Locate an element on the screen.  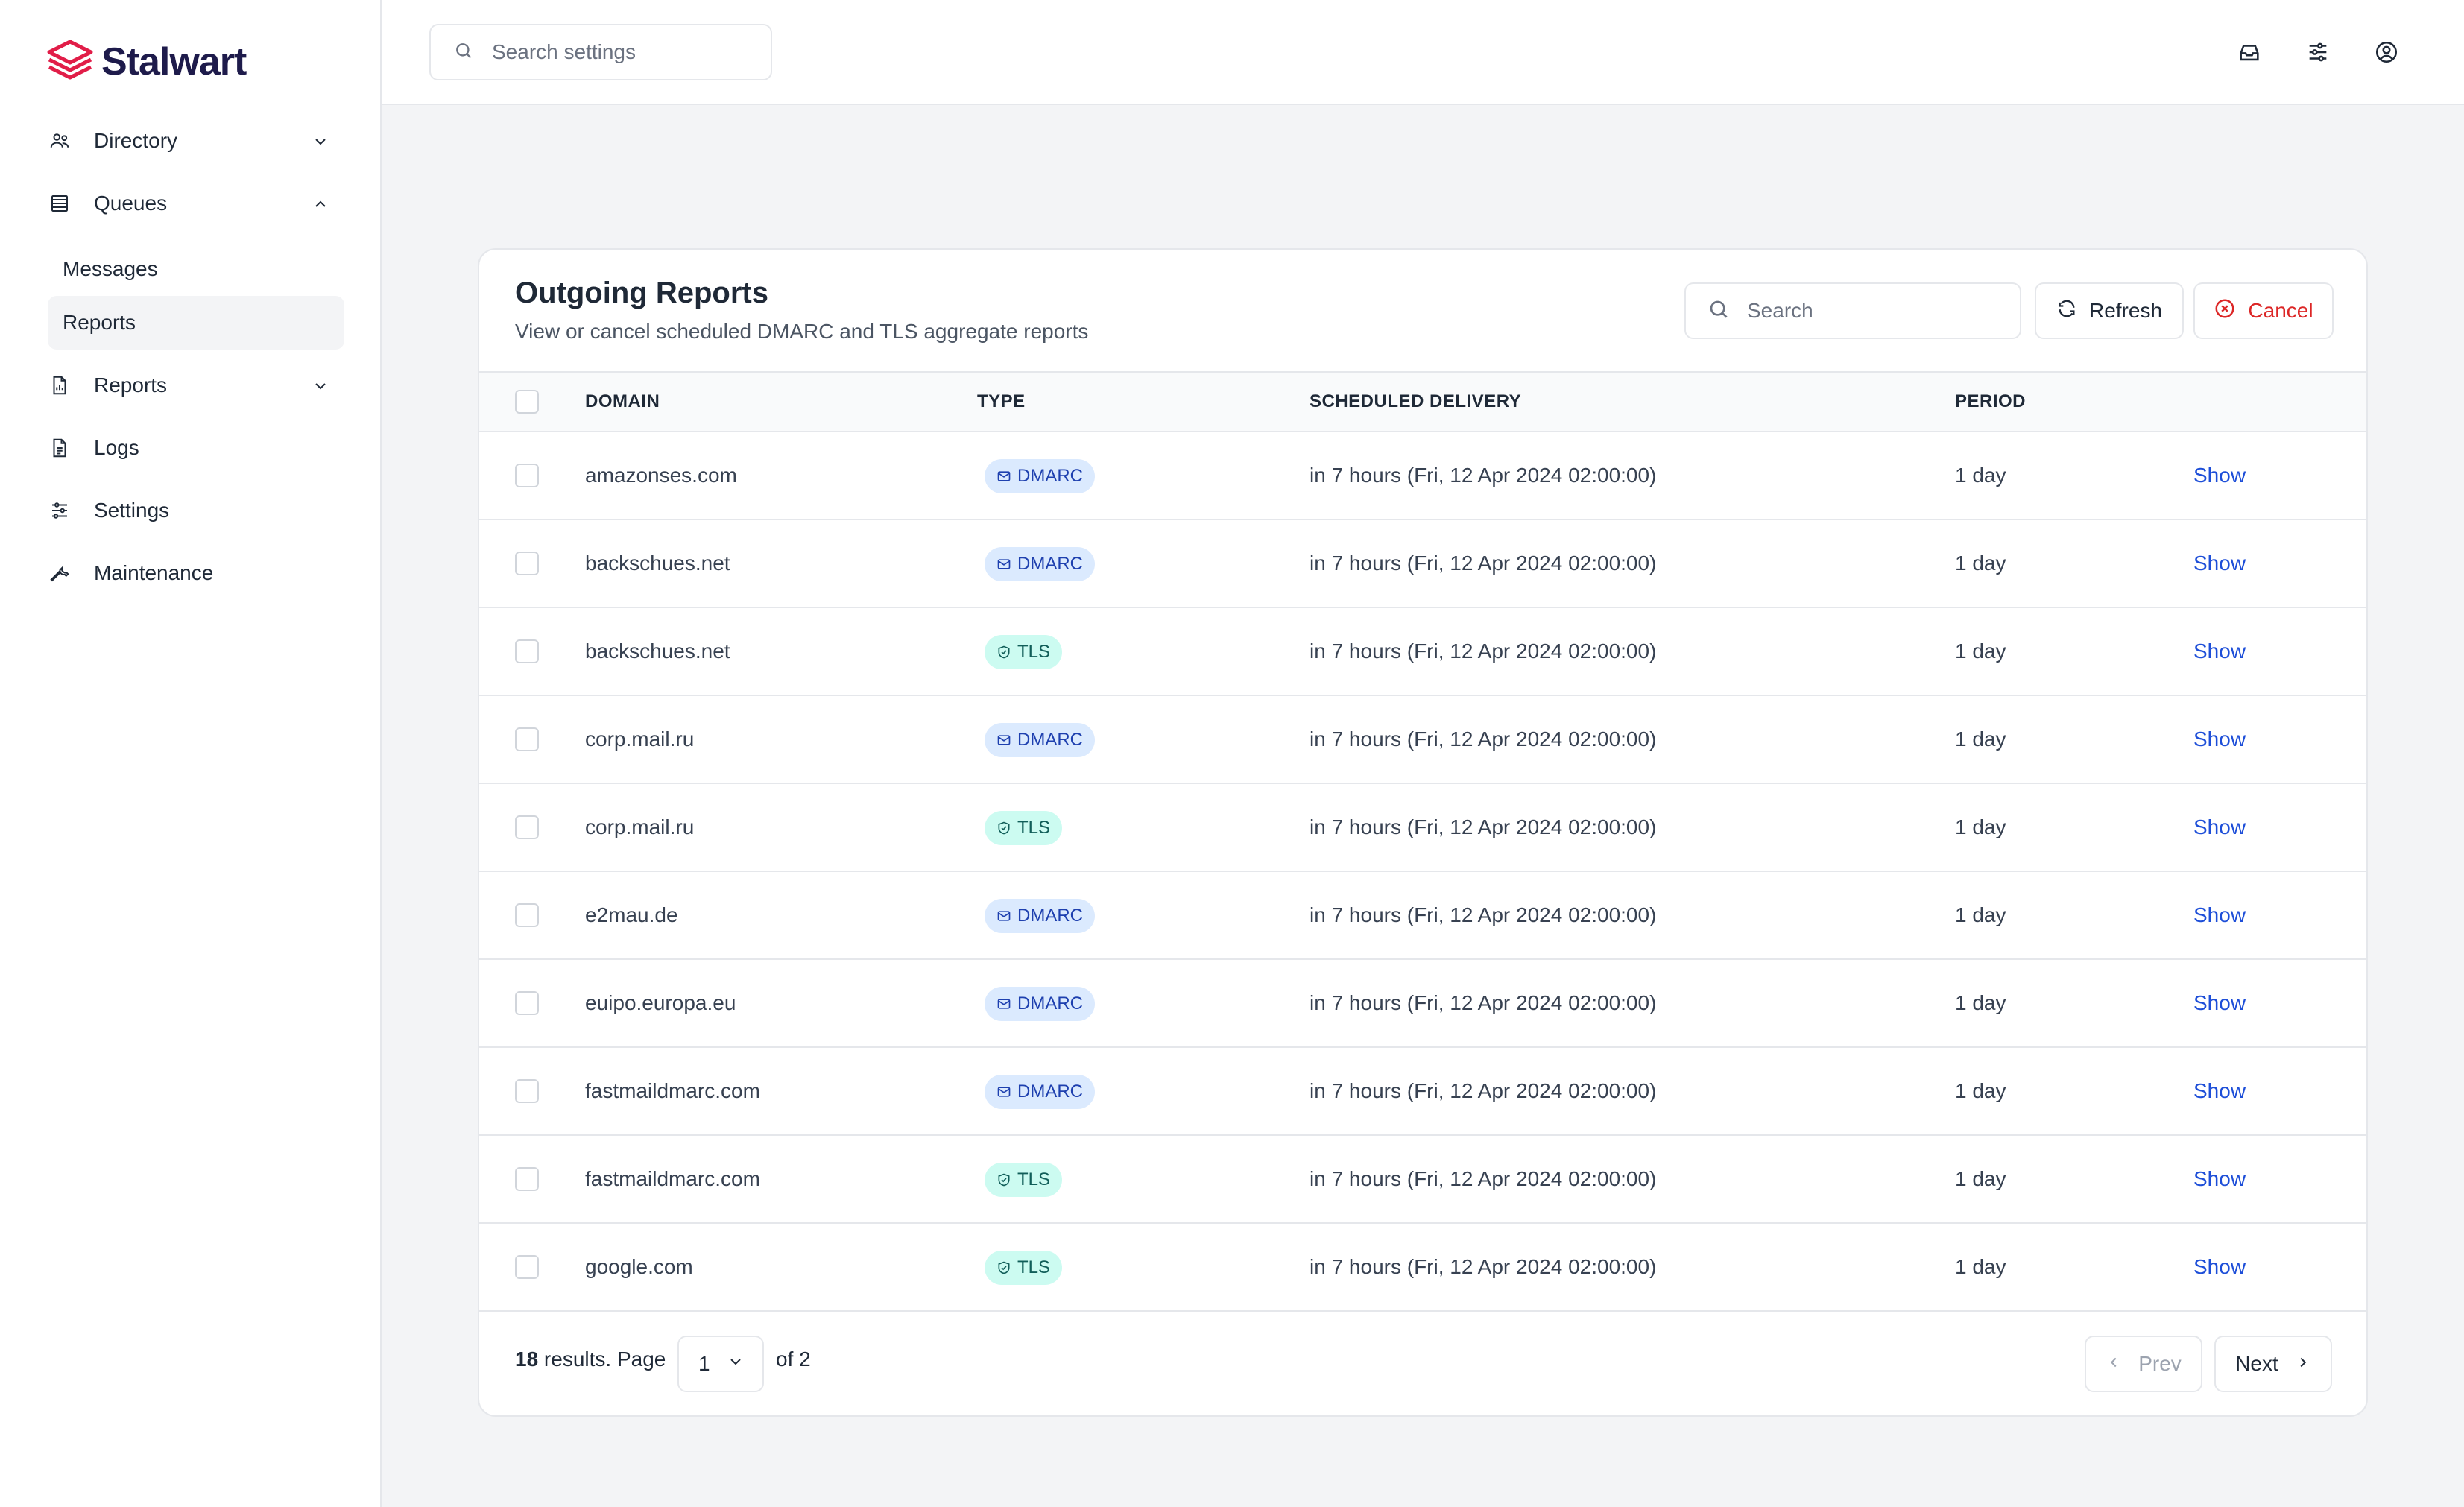
sidebar-item-reports: Reports is located at coordinates (195, 385).